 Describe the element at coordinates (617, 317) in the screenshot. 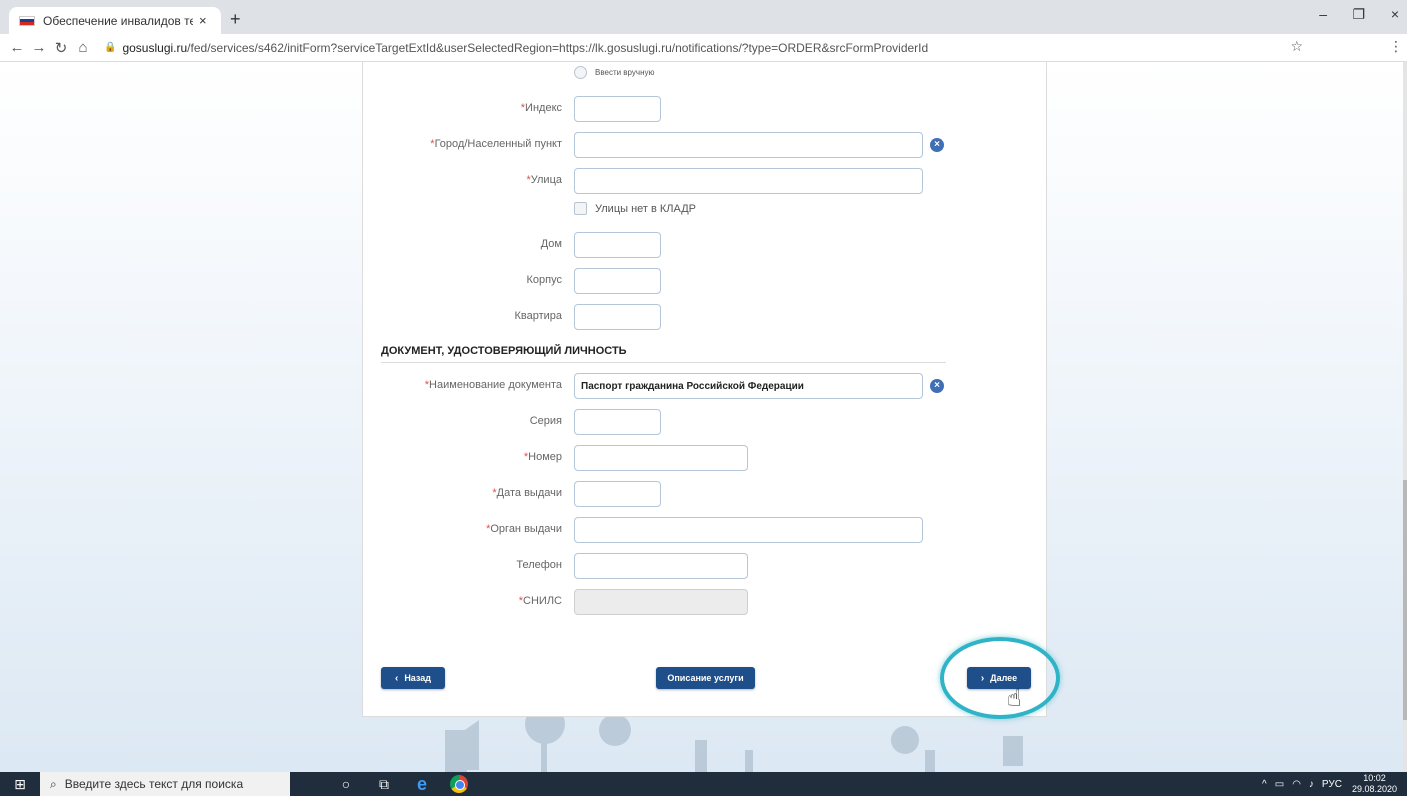

I see `apartment-input` at that location.